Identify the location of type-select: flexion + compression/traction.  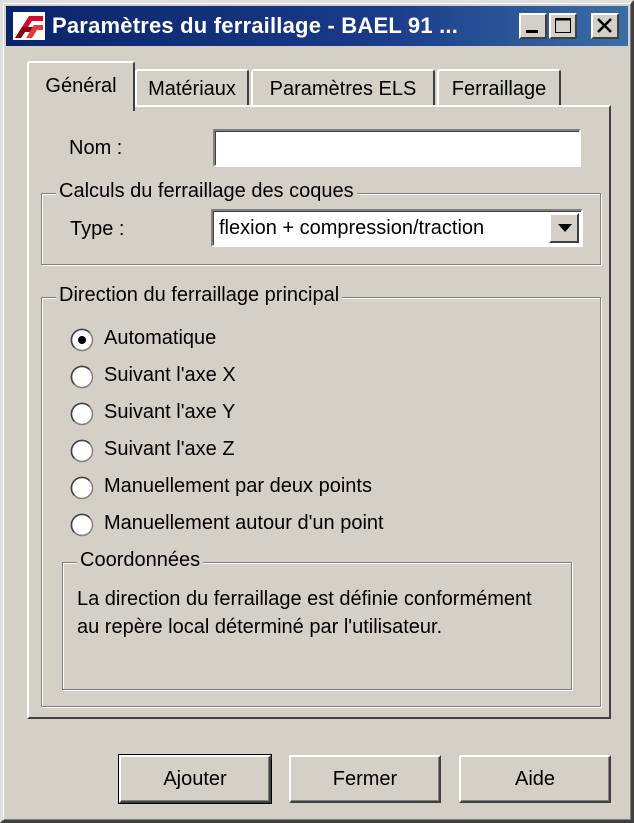
(397, 228).